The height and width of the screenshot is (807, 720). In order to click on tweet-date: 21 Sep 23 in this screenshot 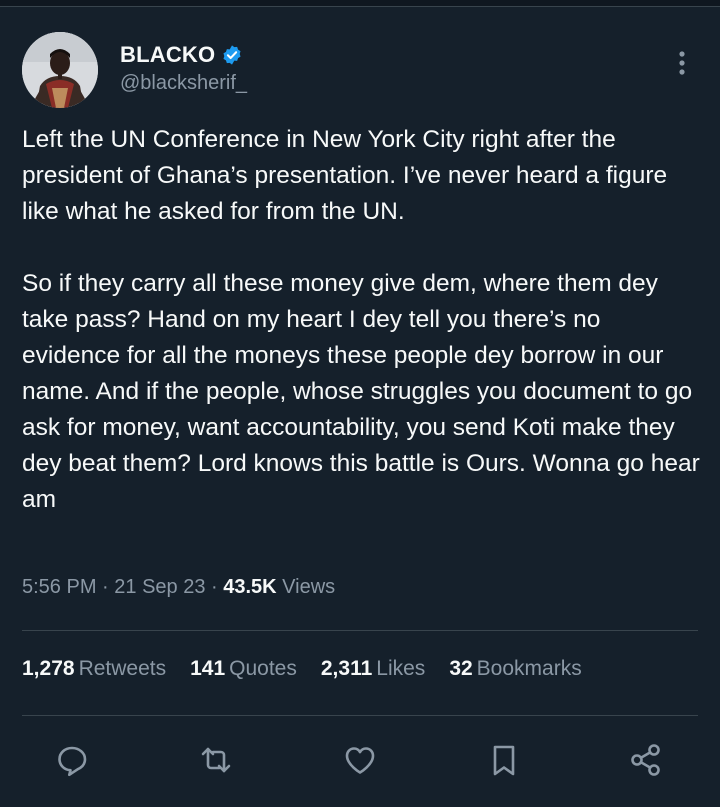, I will do `click(159, 587)`.